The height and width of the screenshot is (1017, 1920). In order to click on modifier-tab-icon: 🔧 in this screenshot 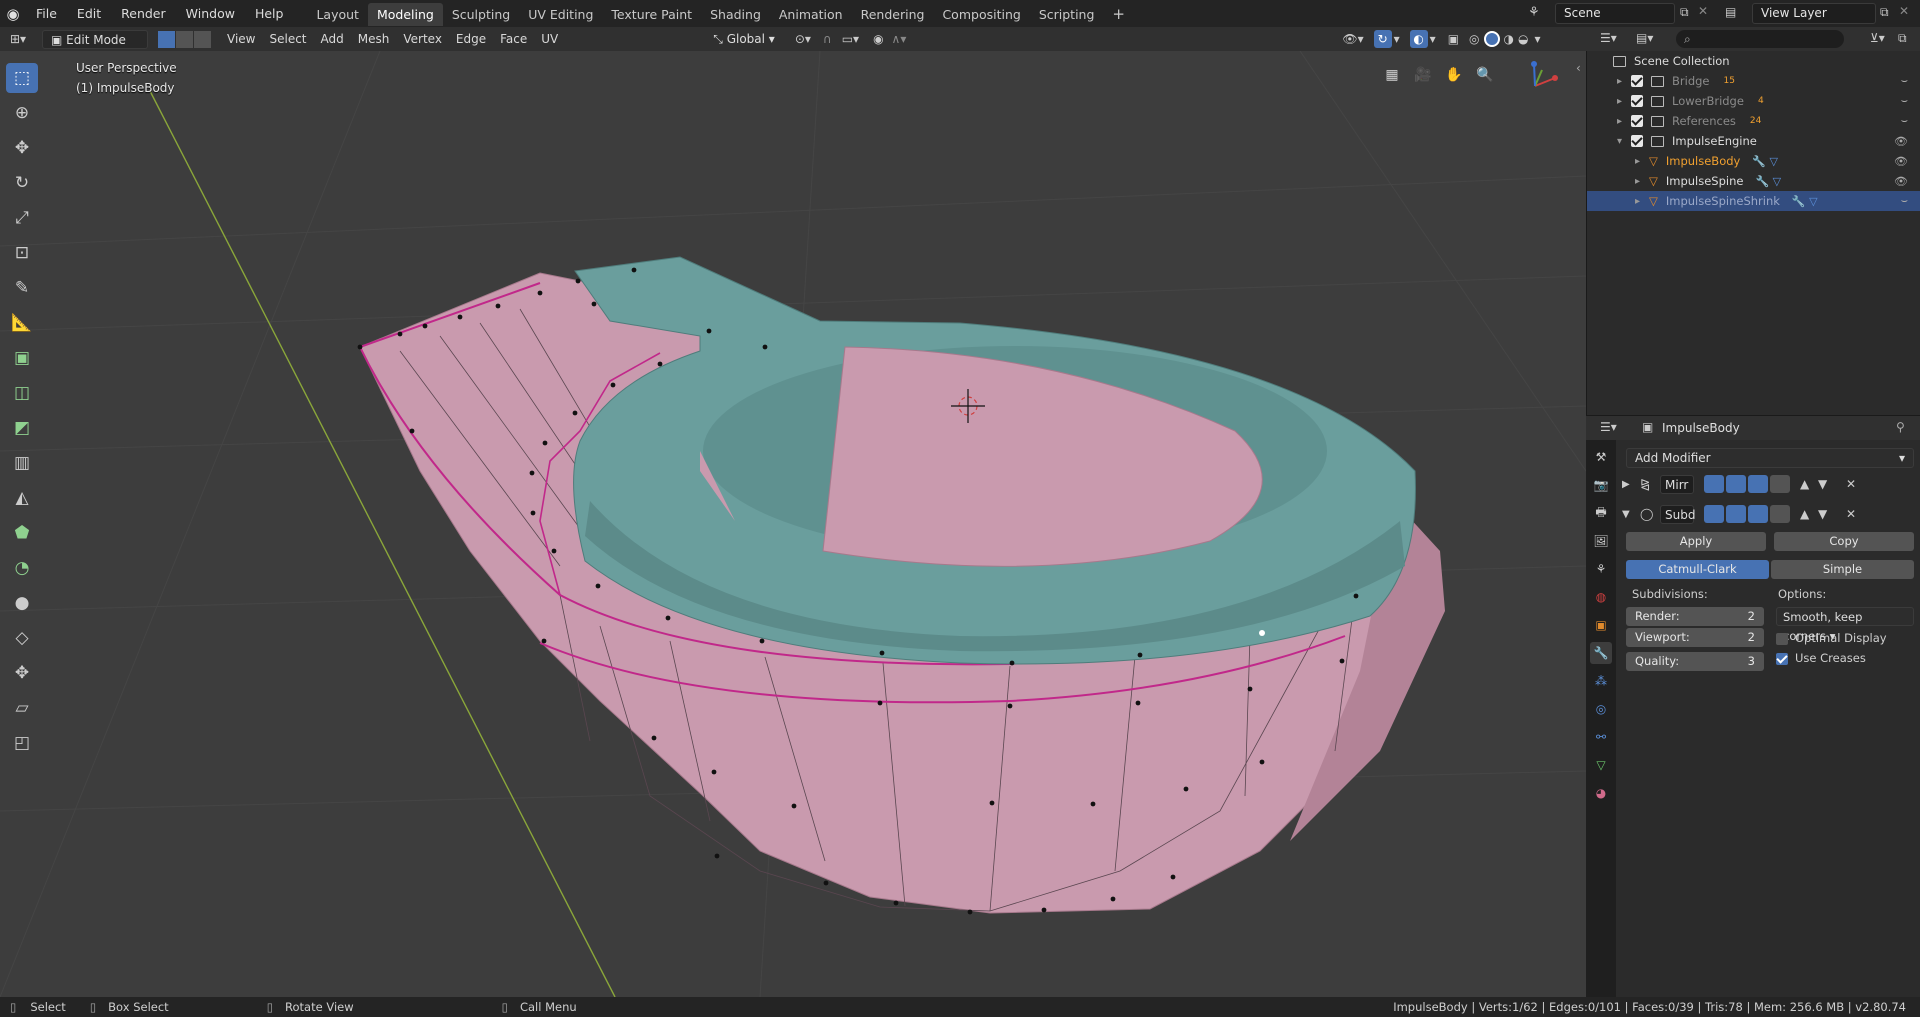, I will do `click(1601, 653)`.